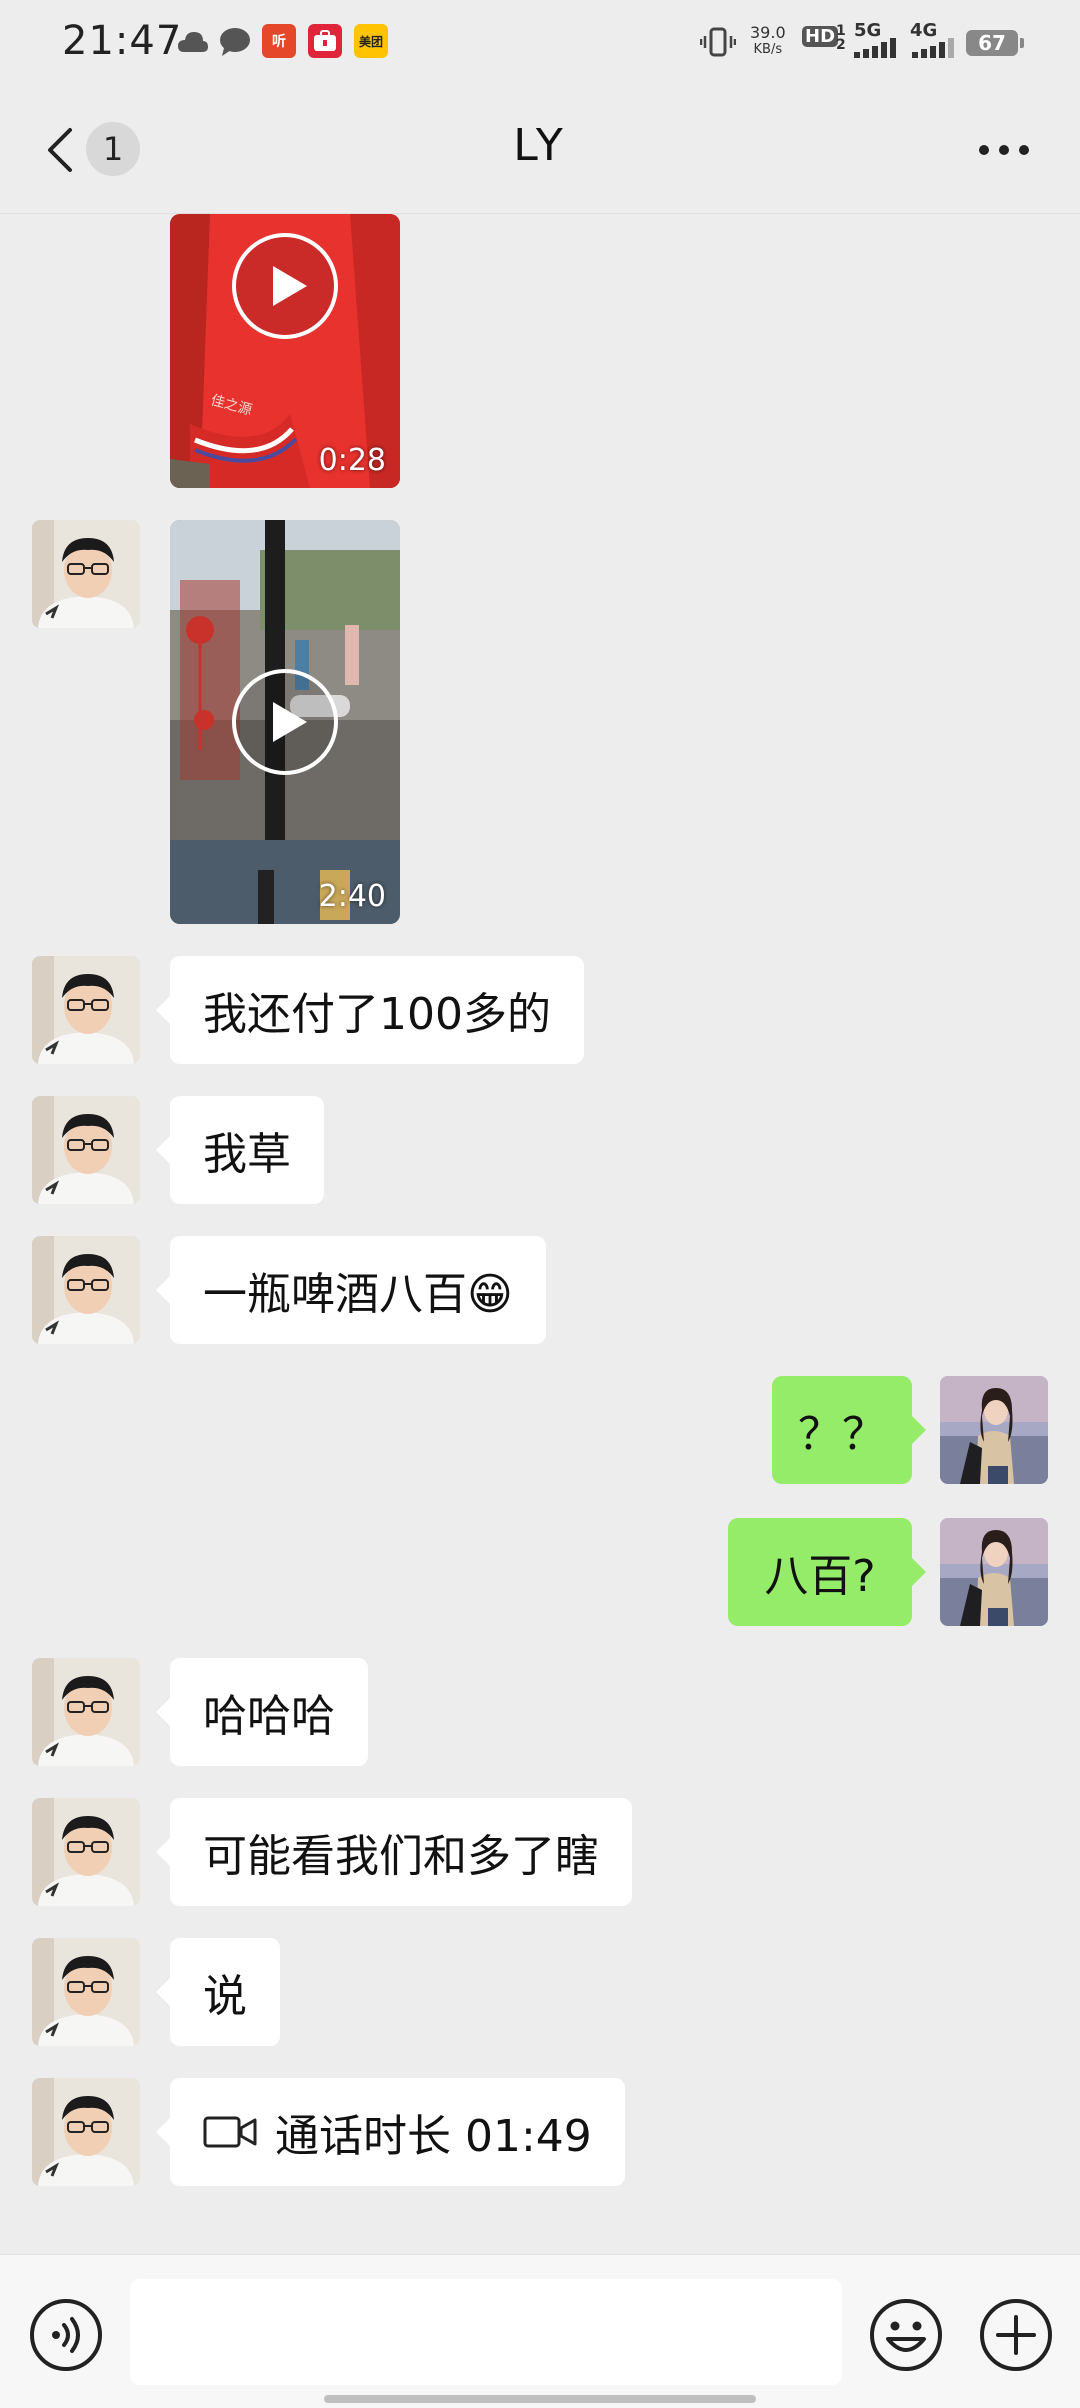 This screenshot has height=2408, width=1080. What do you see at coordinates (66, 2335) in the screenshot?
I see `voice-icon` at bounding box center [66, 2335].